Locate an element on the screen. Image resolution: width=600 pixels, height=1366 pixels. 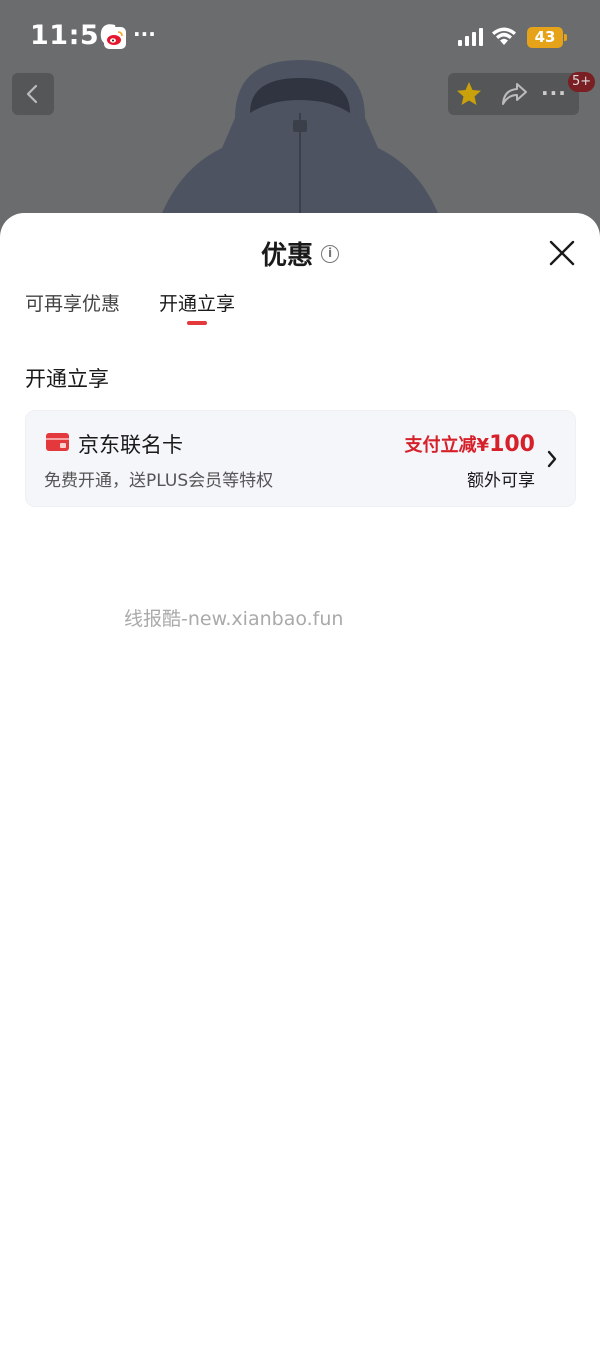
section-title: 开通立享 is located at coordinates (67, 379).